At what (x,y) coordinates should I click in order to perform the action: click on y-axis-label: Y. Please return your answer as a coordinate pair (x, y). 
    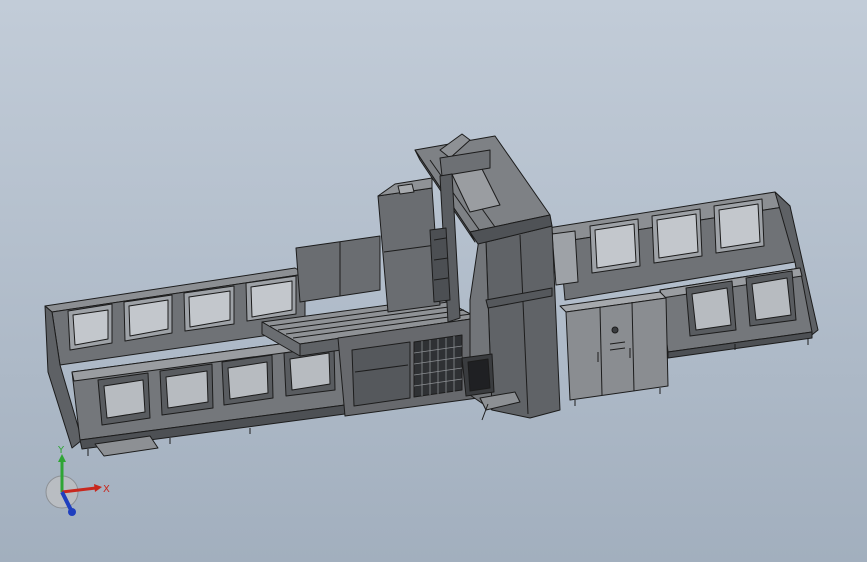
    Looking at the image, I should click on (61, 450).